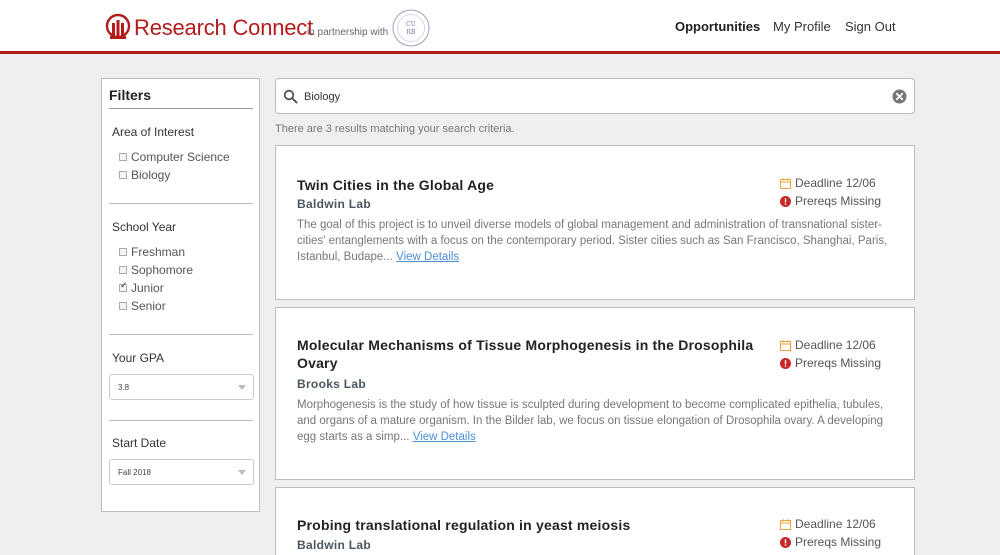 This screenshot has width=1000, height=555. Describe the element at coordinates (162, 270) in the screenshot. I see `filter-option-label: Sophomore` at that location.